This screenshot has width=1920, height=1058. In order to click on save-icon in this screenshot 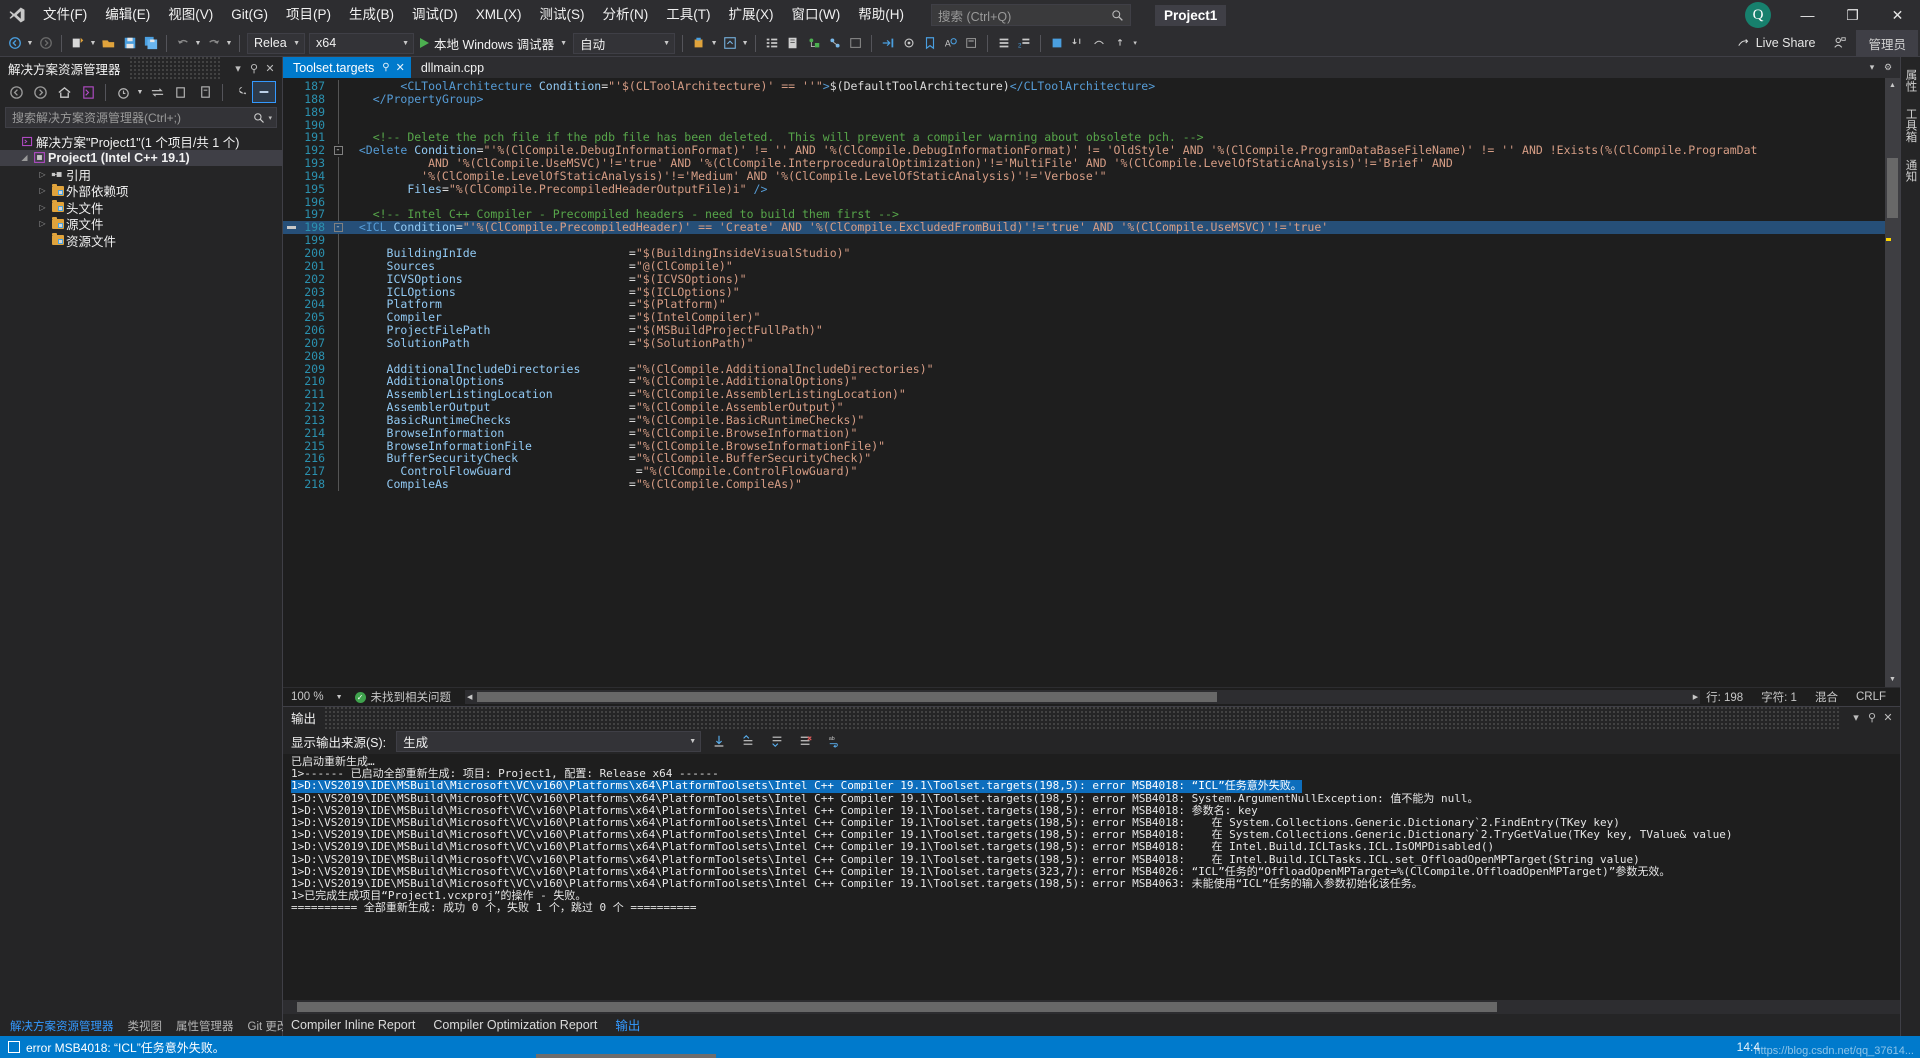, I will do `click(129, 43)`.